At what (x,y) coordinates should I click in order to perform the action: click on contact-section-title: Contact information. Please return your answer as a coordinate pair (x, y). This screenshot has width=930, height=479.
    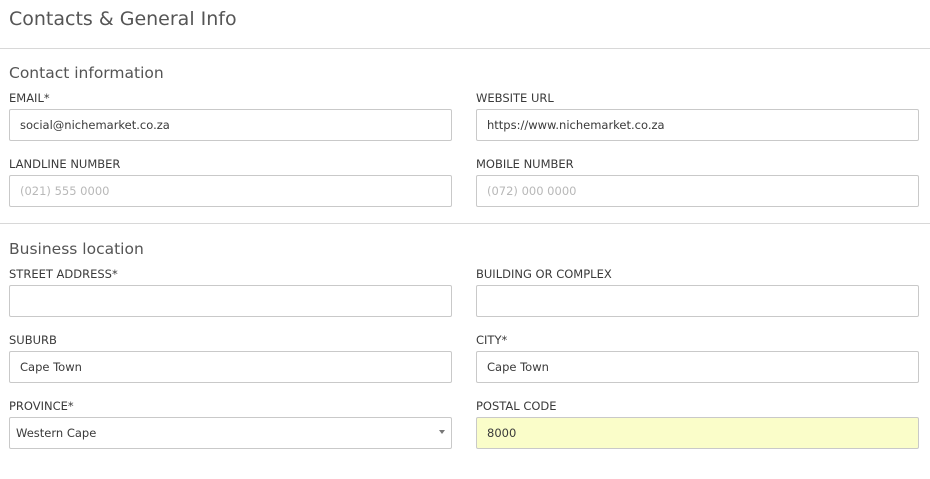
    Looking at the image, I should click on (86, 73).